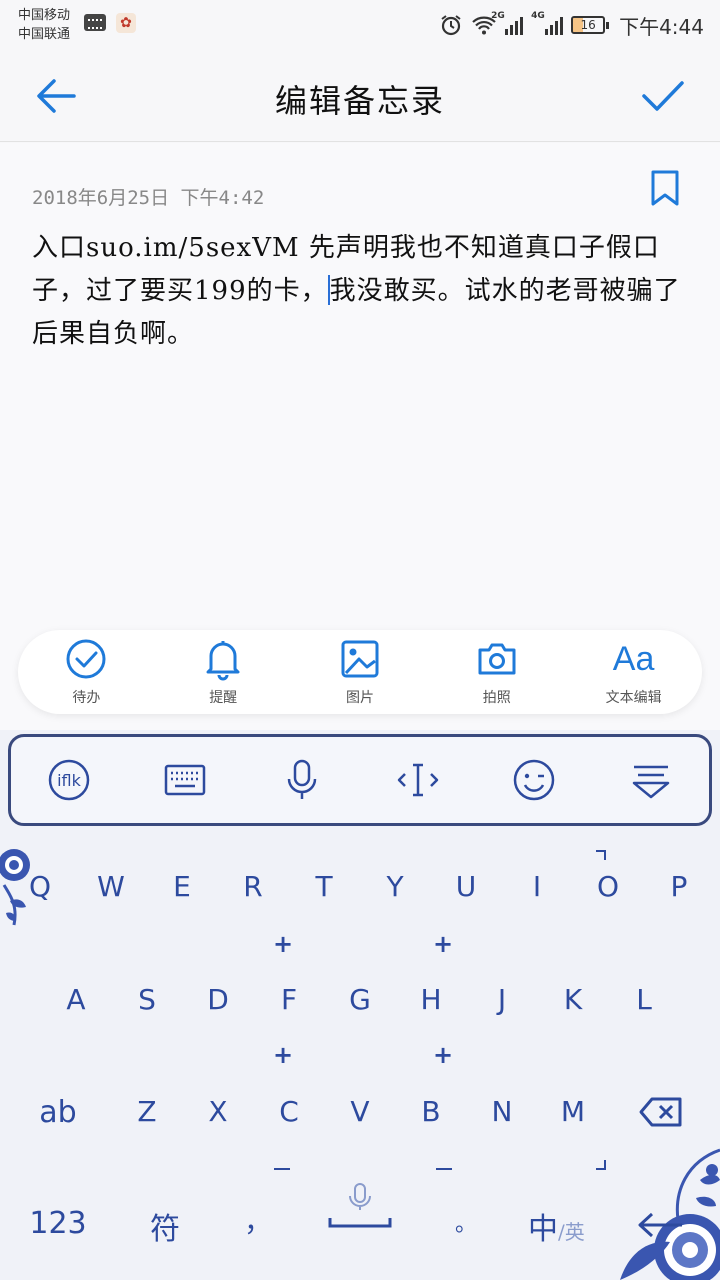  Describe the element at coordinates (185, 780) in the screenshot. I see `keyboard-icon` at that location.